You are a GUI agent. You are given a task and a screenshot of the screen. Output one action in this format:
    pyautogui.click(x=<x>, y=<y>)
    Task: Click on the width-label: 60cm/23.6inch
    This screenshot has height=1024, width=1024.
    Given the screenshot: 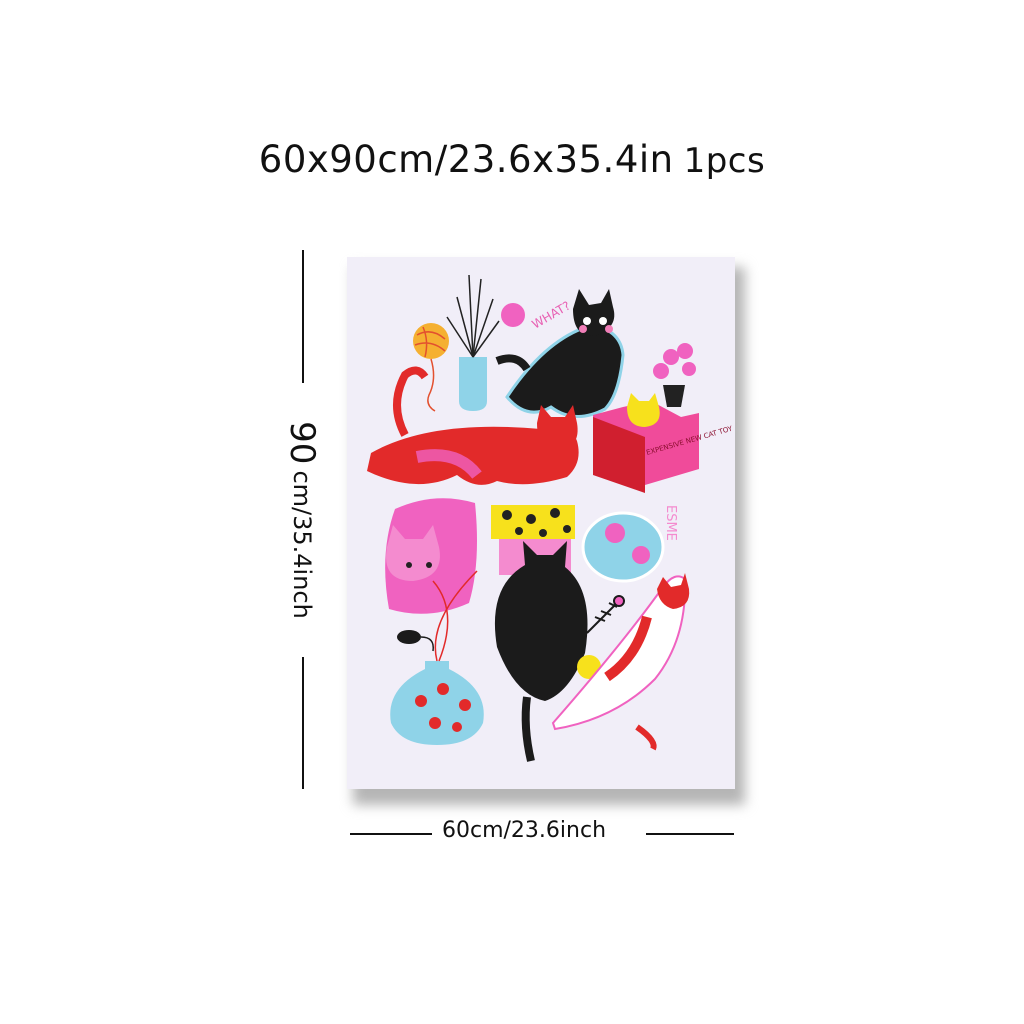 What is the action you would take?
    pyautogui.click(x=524, y=830)
    